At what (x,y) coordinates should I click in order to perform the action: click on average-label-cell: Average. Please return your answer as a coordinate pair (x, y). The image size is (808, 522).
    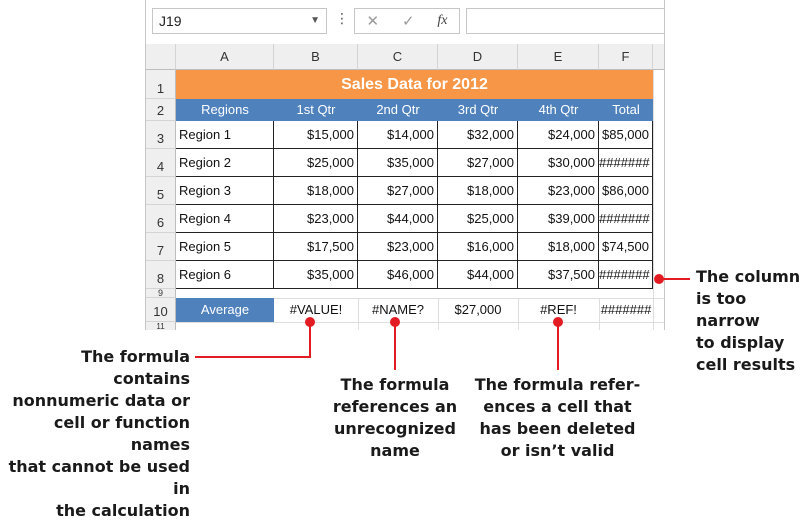
    Looking at the image, I should click on (225, 310).